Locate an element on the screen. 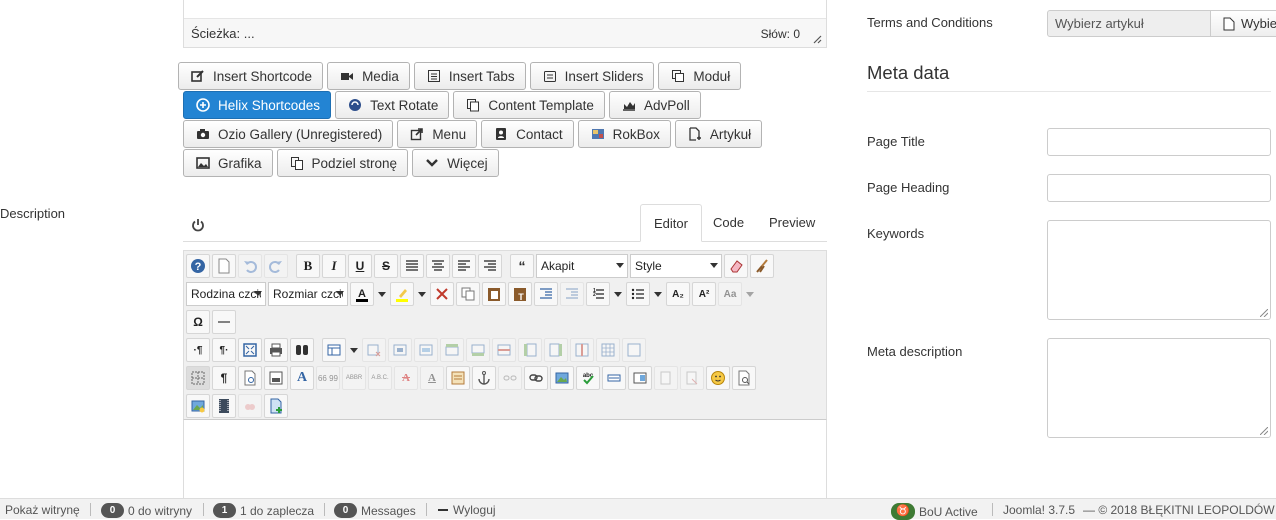  layer-icon is located at coordinates (640, 378).